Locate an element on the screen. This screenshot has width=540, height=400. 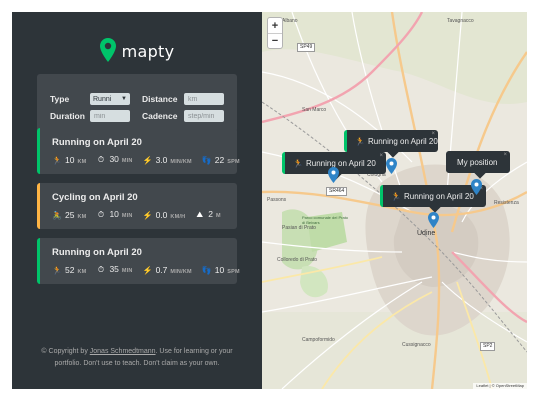
town-label: Colloredo di Prato is located at coordinates (297, 260).